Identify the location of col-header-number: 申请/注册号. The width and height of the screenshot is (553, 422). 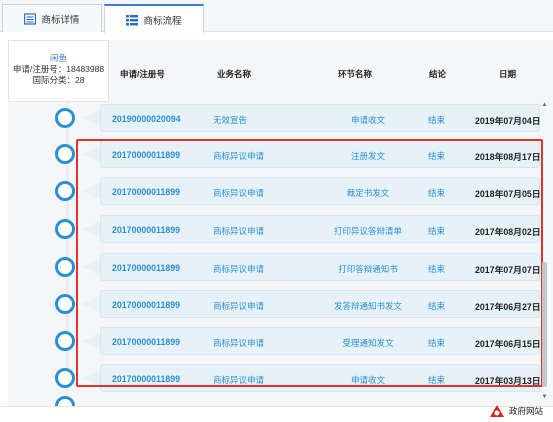
(142, 74).